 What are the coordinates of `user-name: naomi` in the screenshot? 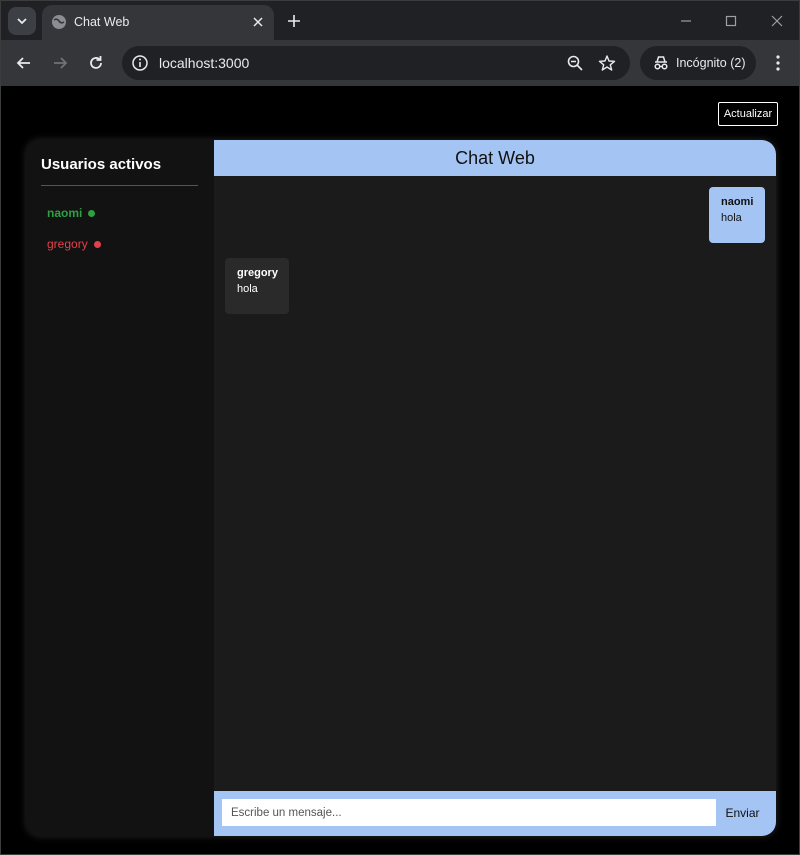 It's located at (65, 213).